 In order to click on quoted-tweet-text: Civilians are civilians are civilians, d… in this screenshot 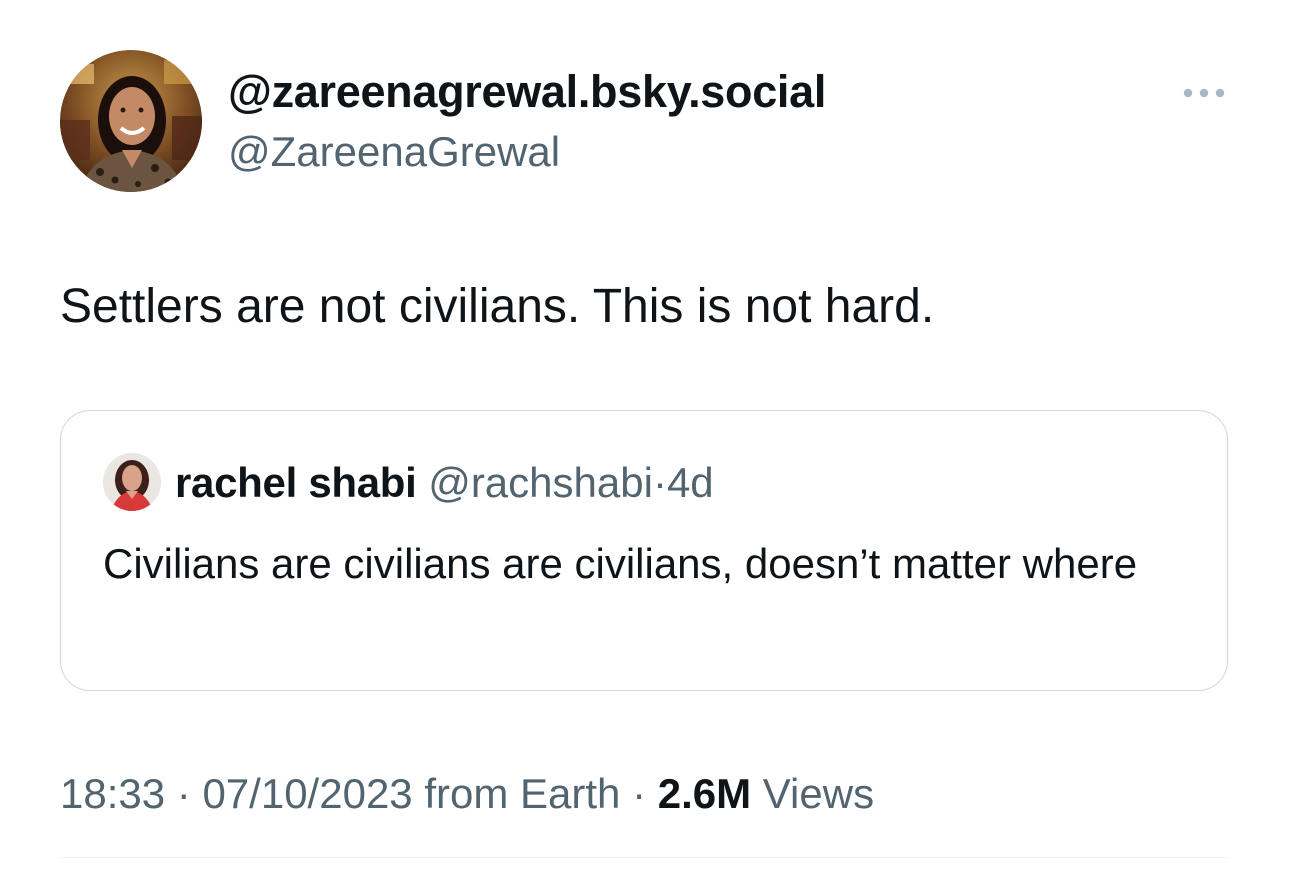, I will do `click(620, 563)`.